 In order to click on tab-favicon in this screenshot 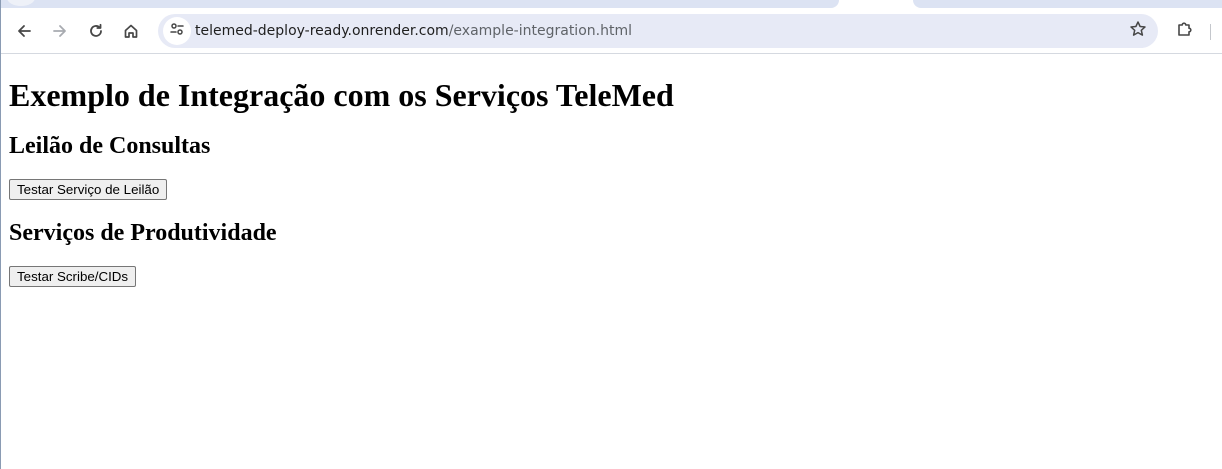, I will do `click(21, 3)`.